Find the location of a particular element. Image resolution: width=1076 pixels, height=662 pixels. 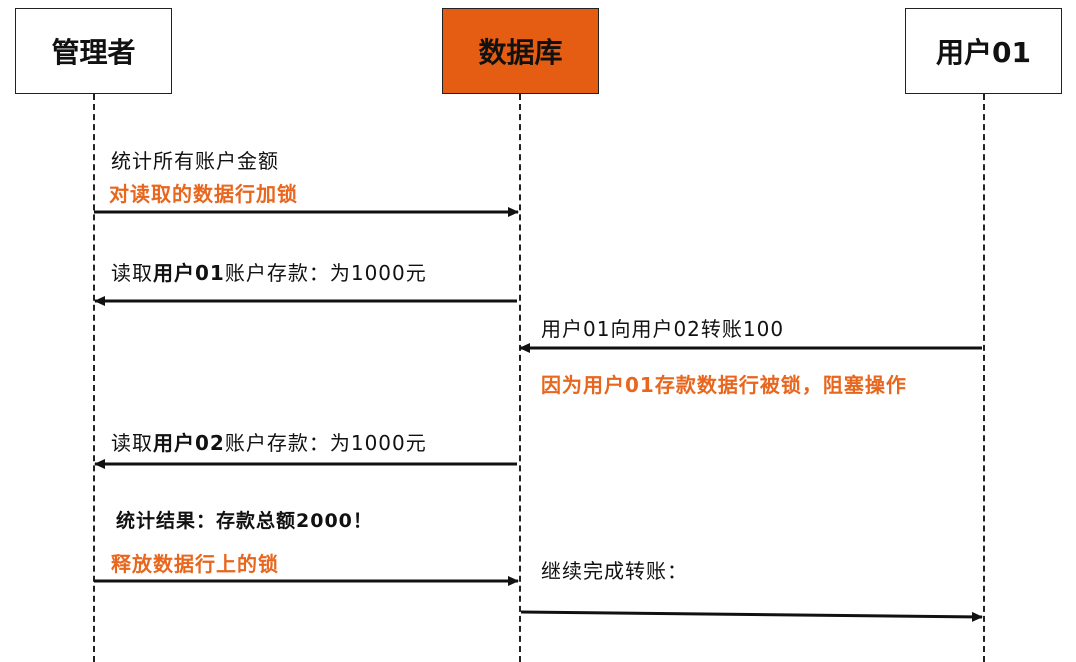

message-read-user01-prefix: 读取 is located at coordinates (132, 273).